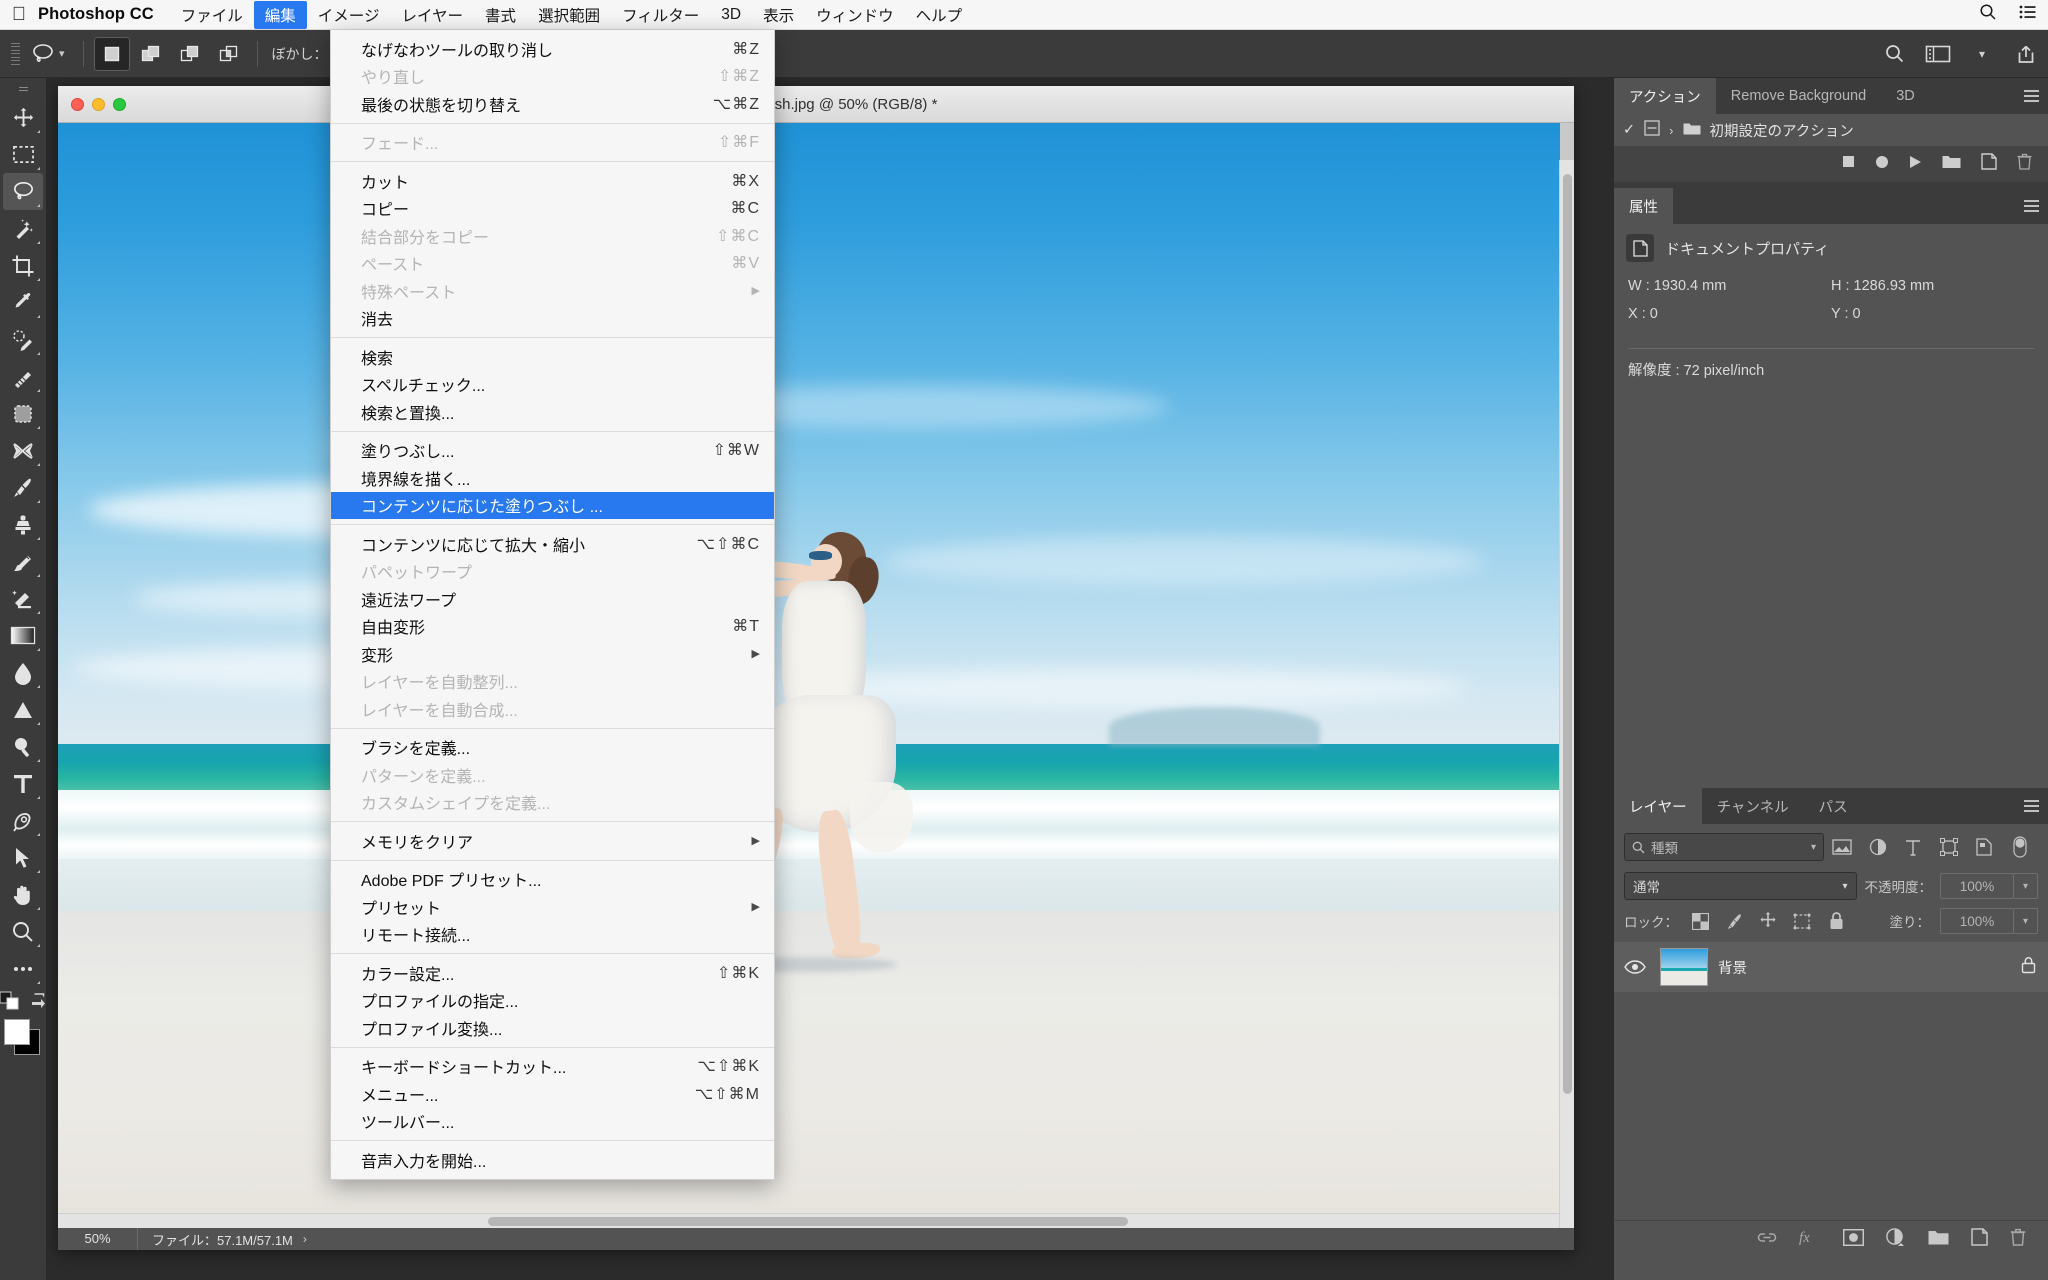  What do you see at coordinates (855, 15) in the screenshot?
I see `menu-window: ウィンドウ` at bounding box center [855, 15].